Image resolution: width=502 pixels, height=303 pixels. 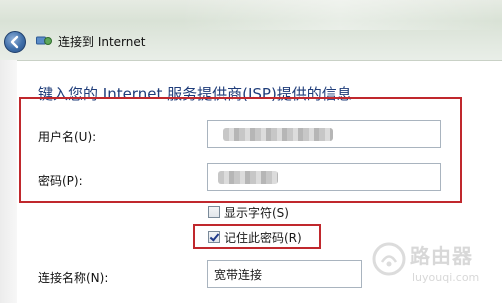 I want to click on password-label: 密码(P):, so click(x=60, y=181).